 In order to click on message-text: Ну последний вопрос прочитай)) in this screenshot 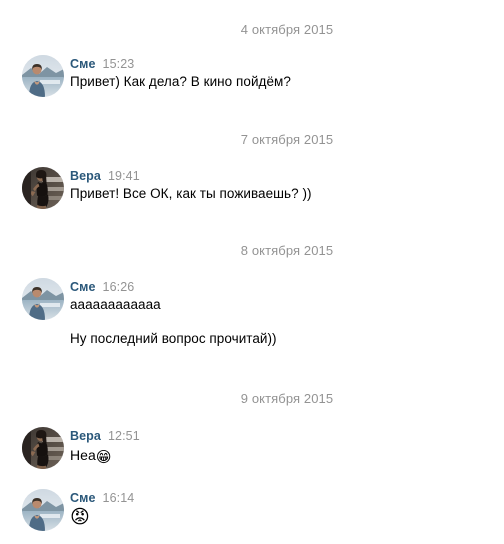, I will do `click(173, 338)`.